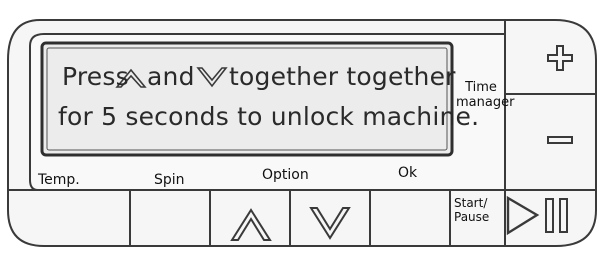 Image resolution: width=601 pixels, height=254 pixels. What do you see at coordinates (285, 175) in the screenshot?
I see `option-label: Option` at bounding box center [285, 175].